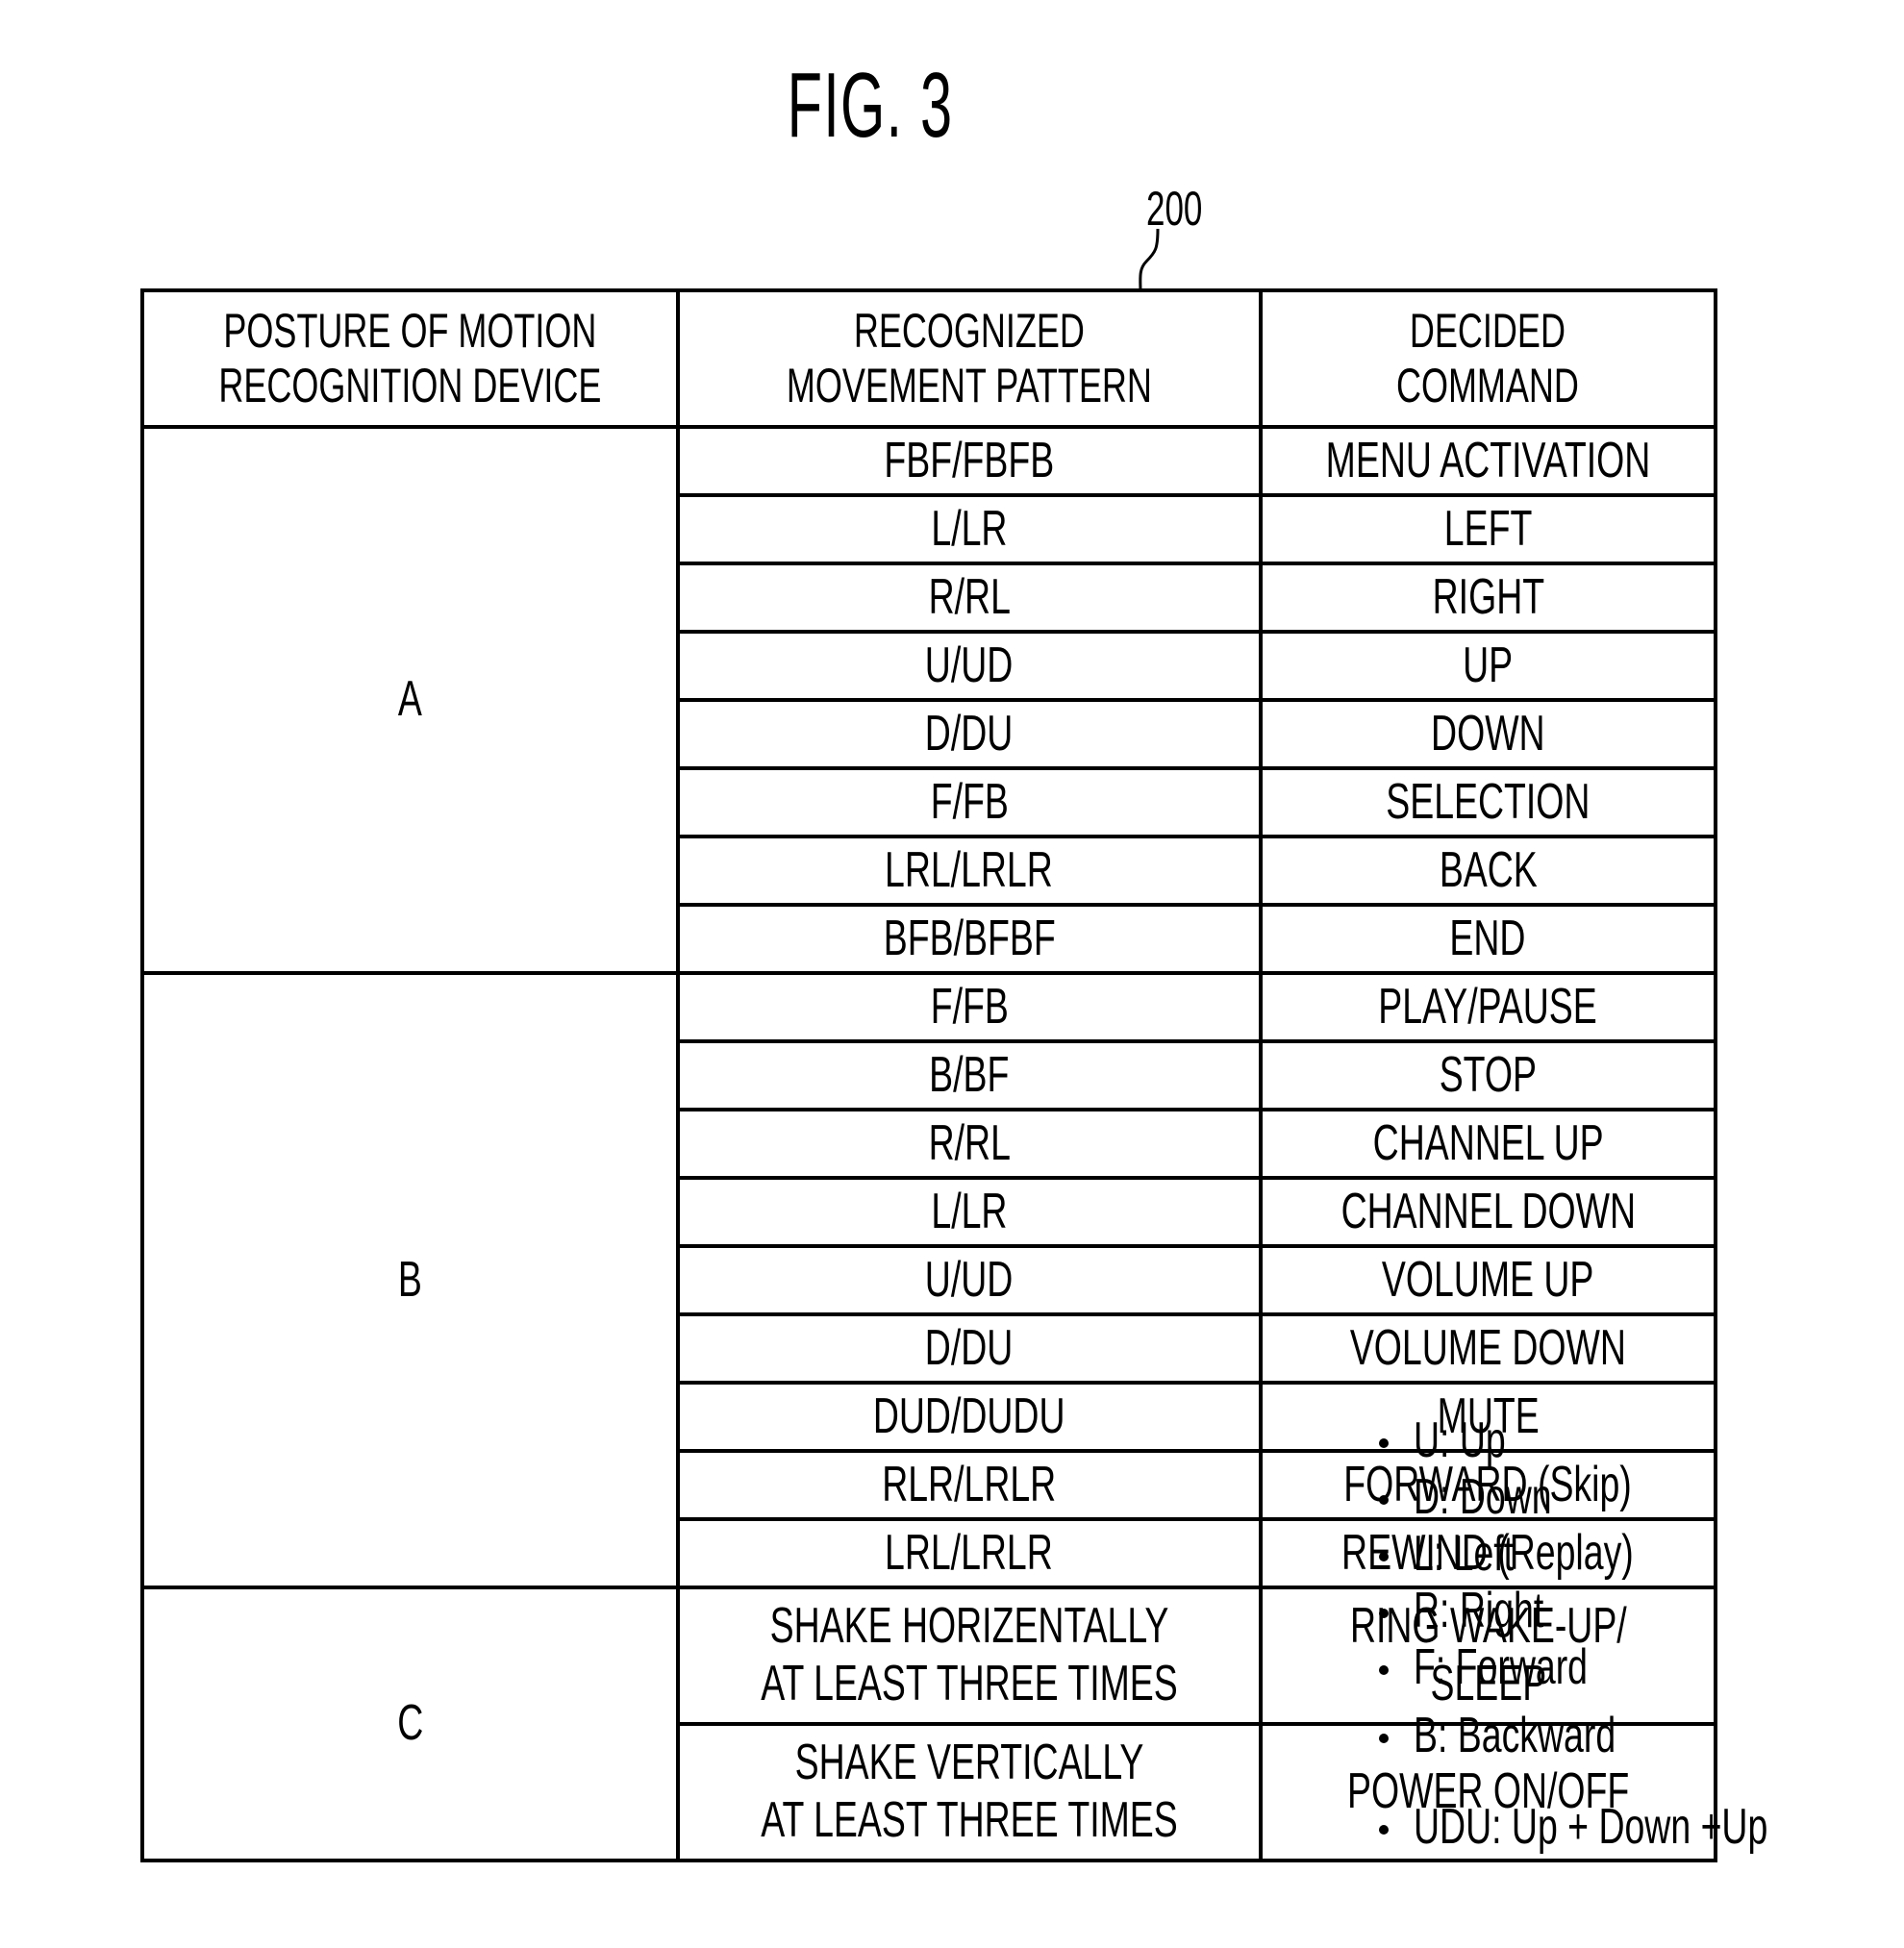 The image size is (1904, 1948). Describe the element at coordinates (1460, 1440) in the screenshot. I see `legend-text: U: Up` at that location.